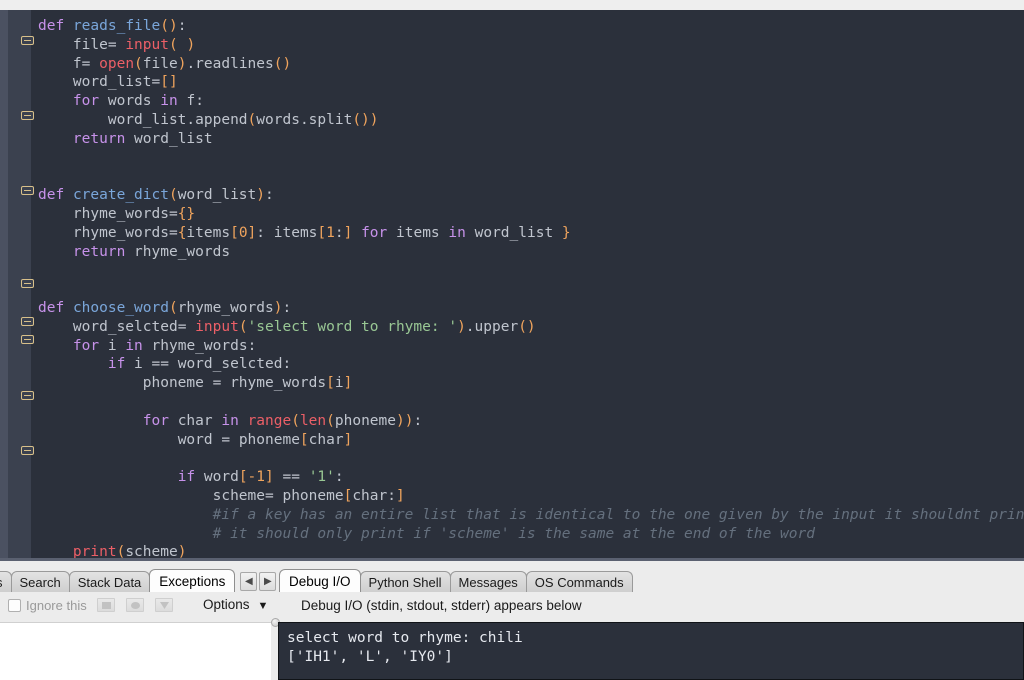 This screenshot has width=1024, height=680. What do you see at coordinates (226, 604) in the screenshot?
I see `options-label: Options` at bounding box center [226, 604].